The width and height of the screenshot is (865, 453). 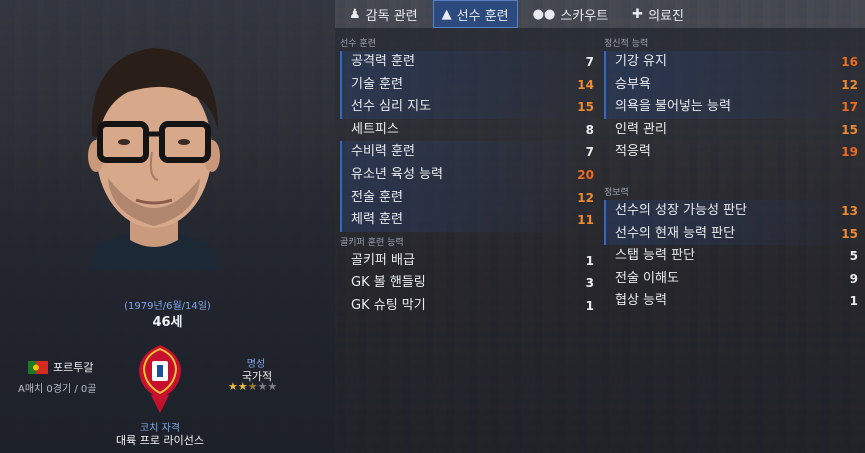 I want to click on section-title-goalkeeping: 골키퍼 훈련 능력, so click(x=372, y=242).